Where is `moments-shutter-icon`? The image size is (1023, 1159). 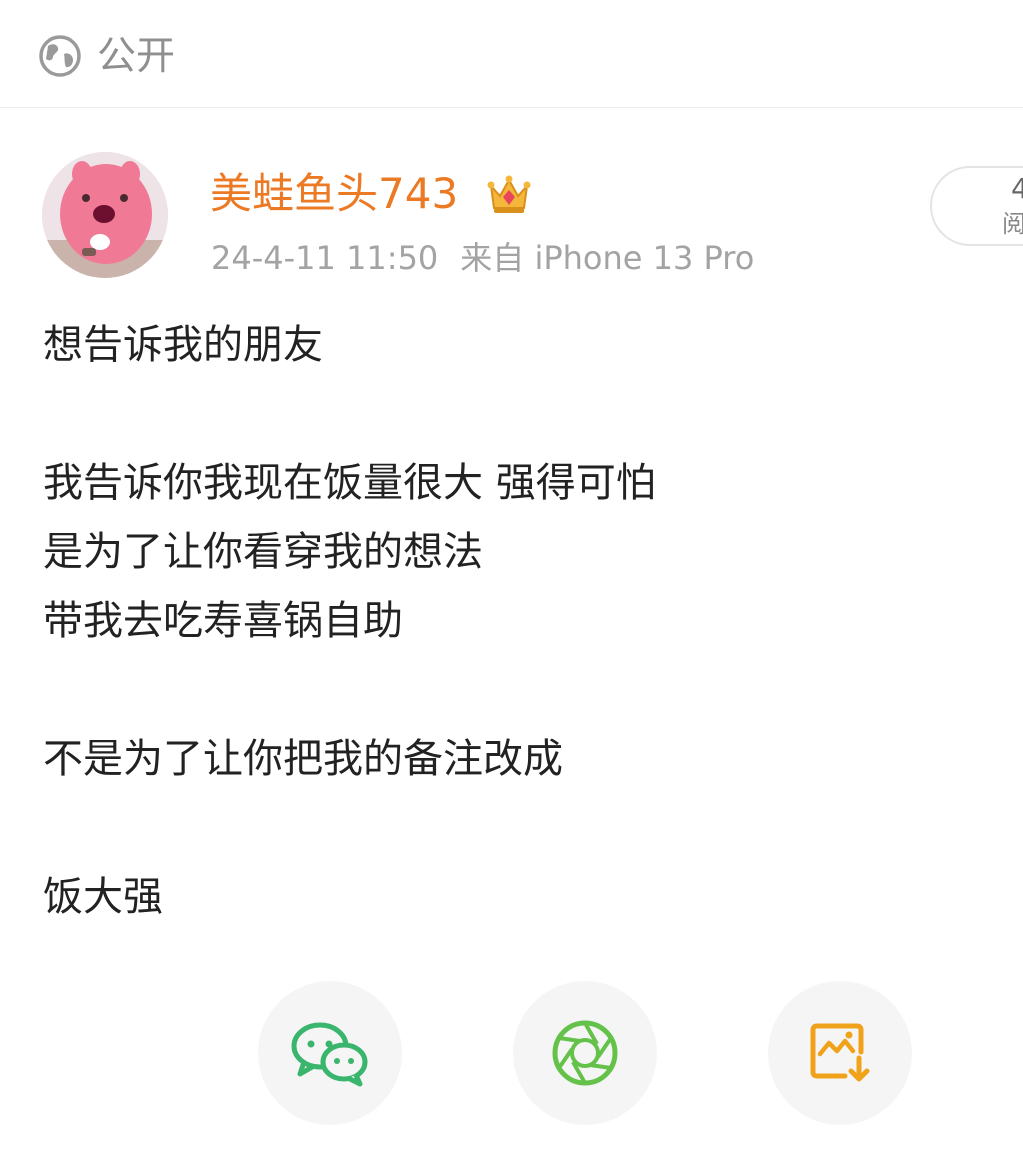 moments-shutter-icon is located at coordinates (585, 1053).